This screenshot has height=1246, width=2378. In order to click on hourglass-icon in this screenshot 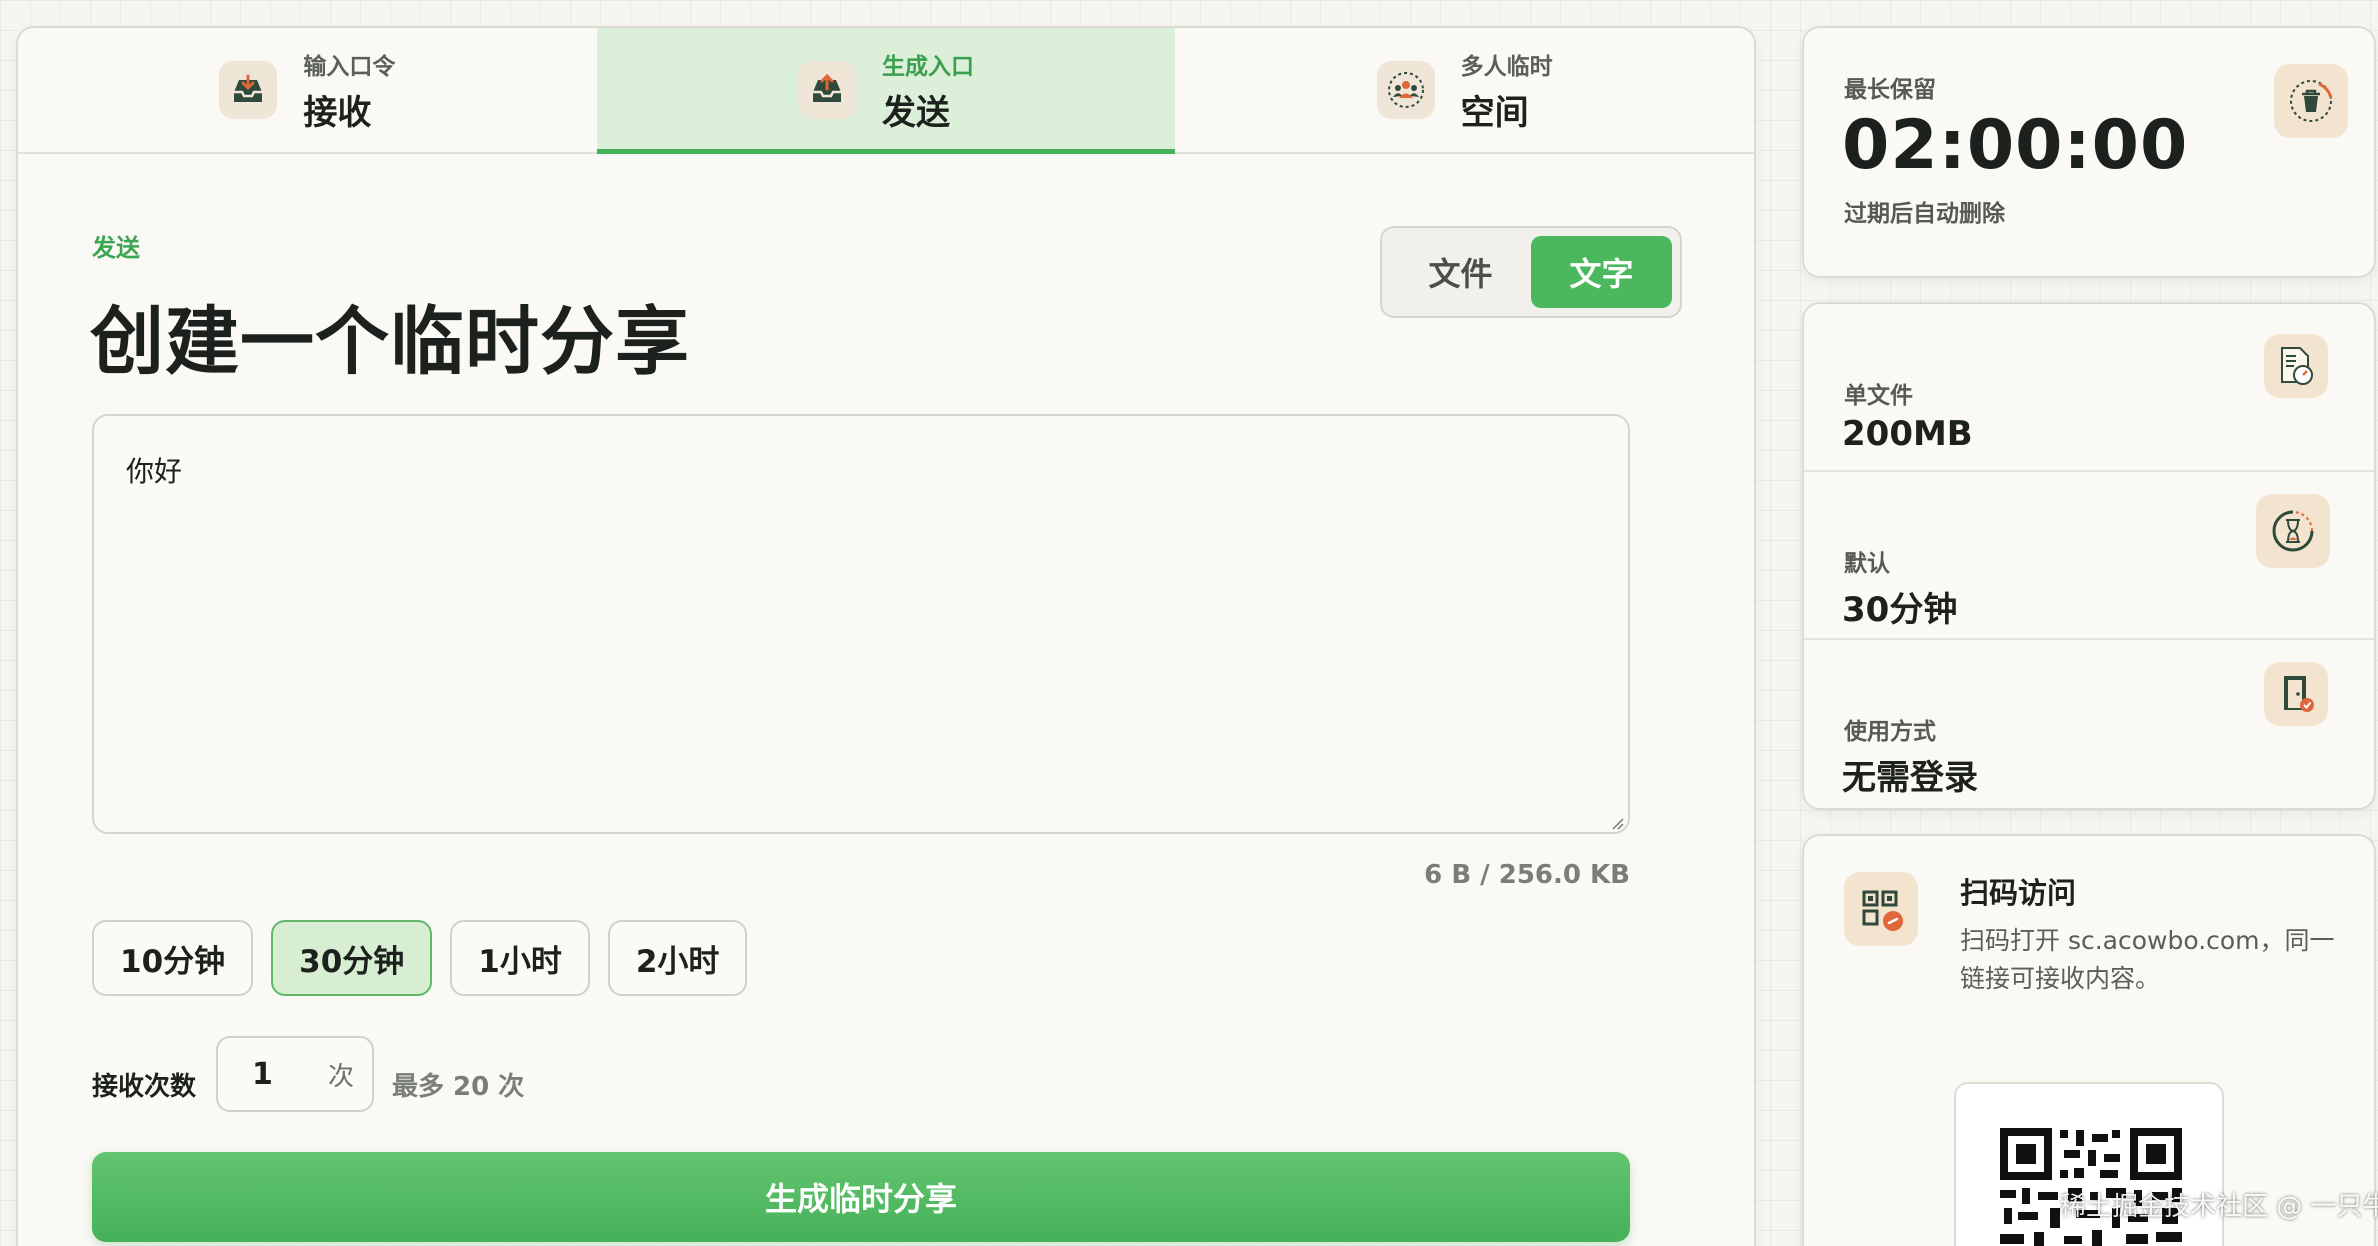, I will do `click(2293, 531)`.